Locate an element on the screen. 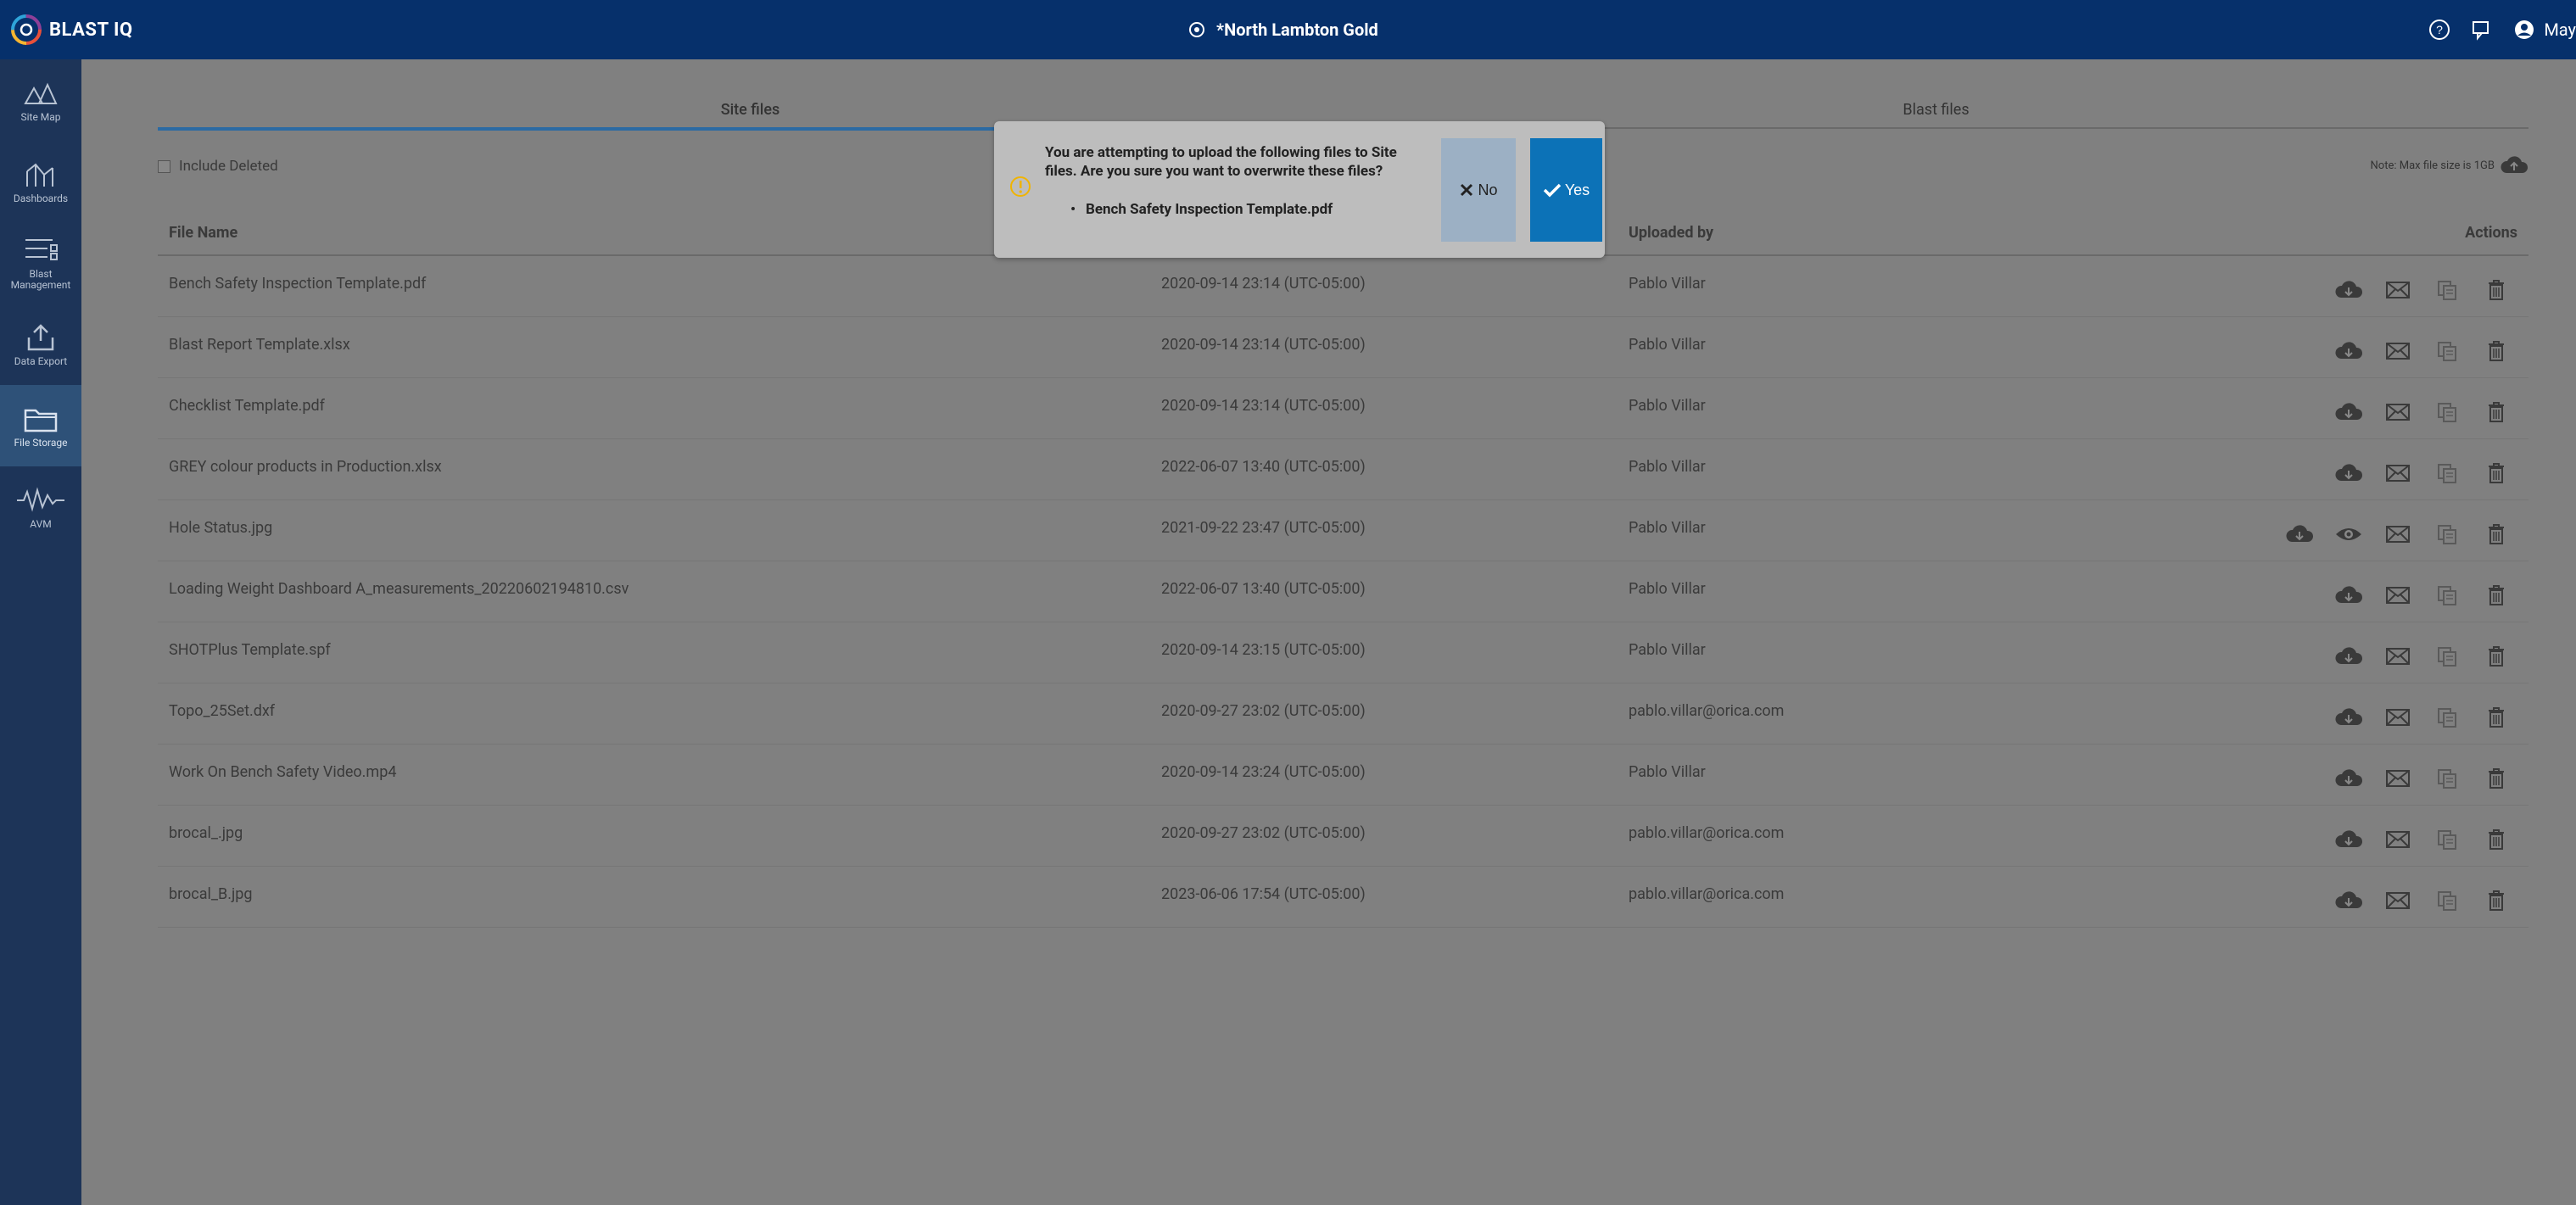  uploaded-date-cell: 2020-09-14 23:24 (UTC-05:00) is located at coordinates (1263, 772).